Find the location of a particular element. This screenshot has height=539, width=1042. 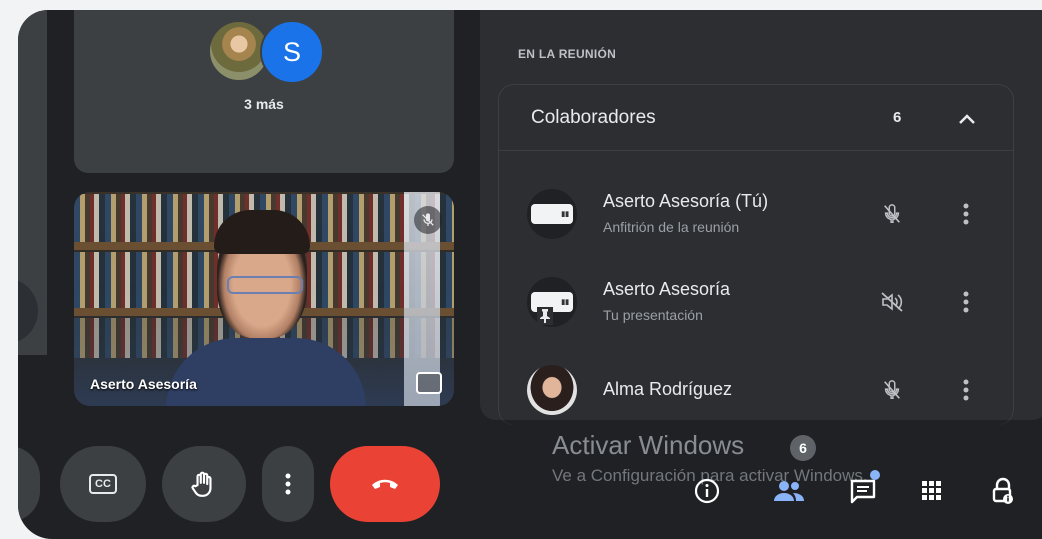

participant-role: Tu presentación is located at coordinates (653, 315).